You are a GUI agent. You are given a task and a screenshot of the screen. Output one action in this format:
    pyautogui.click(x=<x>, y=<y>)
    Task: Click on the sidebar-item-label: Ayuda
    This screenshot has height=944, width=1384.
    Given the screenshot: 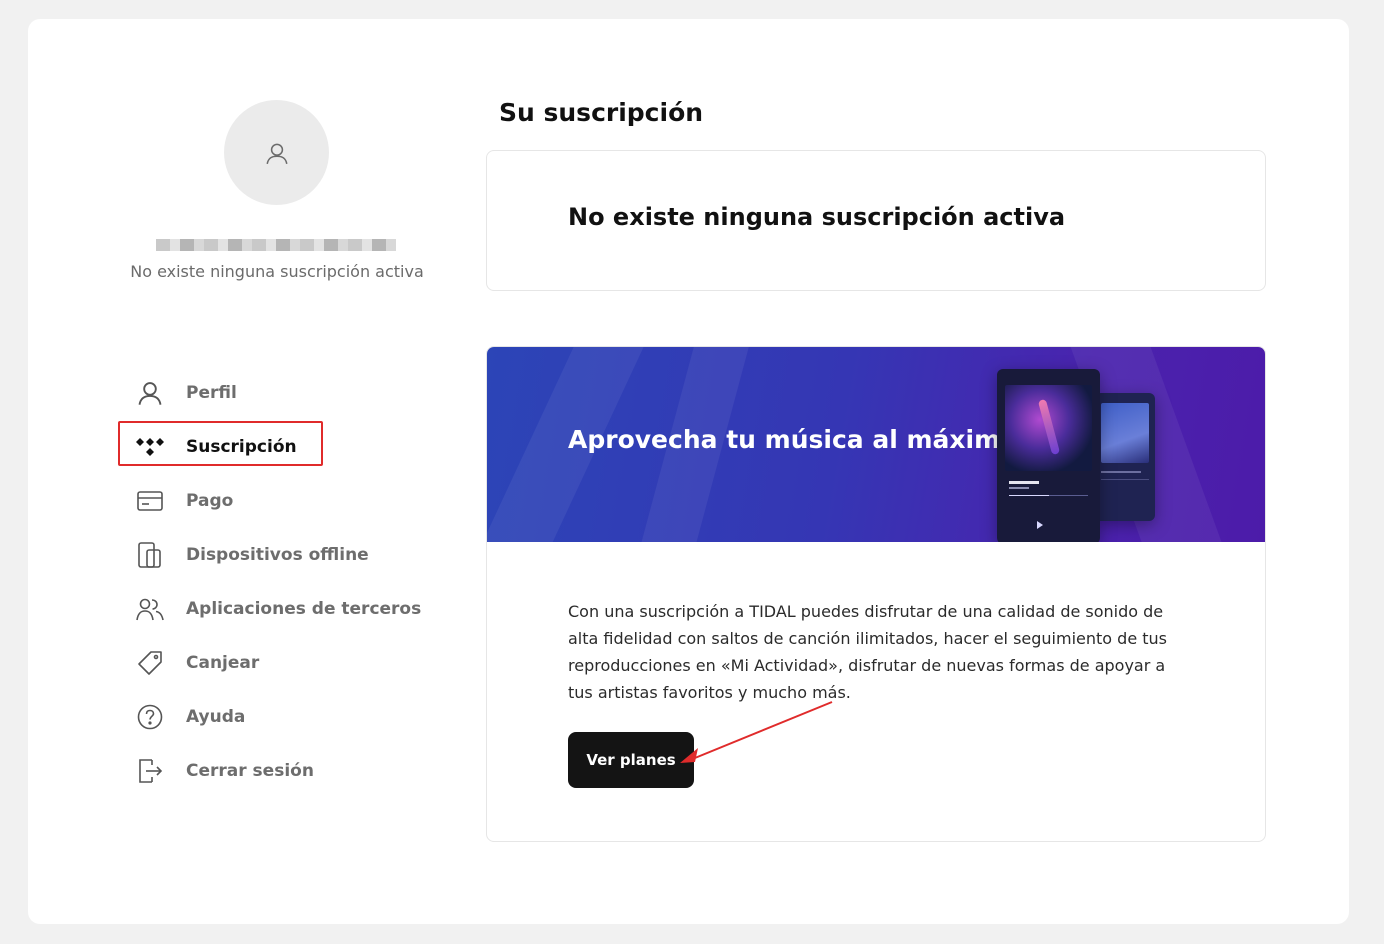 What is the action you would take?
    pyautogui.click(x=216, y=717)
    